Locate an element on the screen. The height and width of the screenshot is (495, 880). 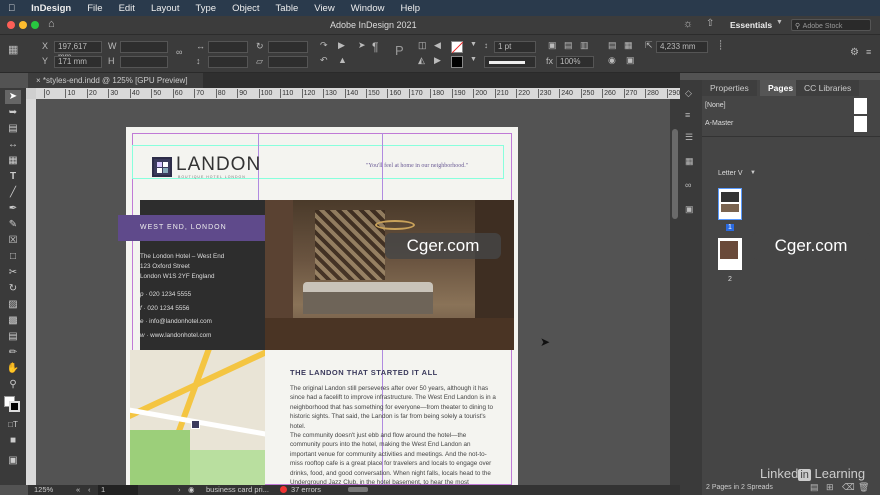
x-field: 197,617 mm is located at coordinates (78, 51).